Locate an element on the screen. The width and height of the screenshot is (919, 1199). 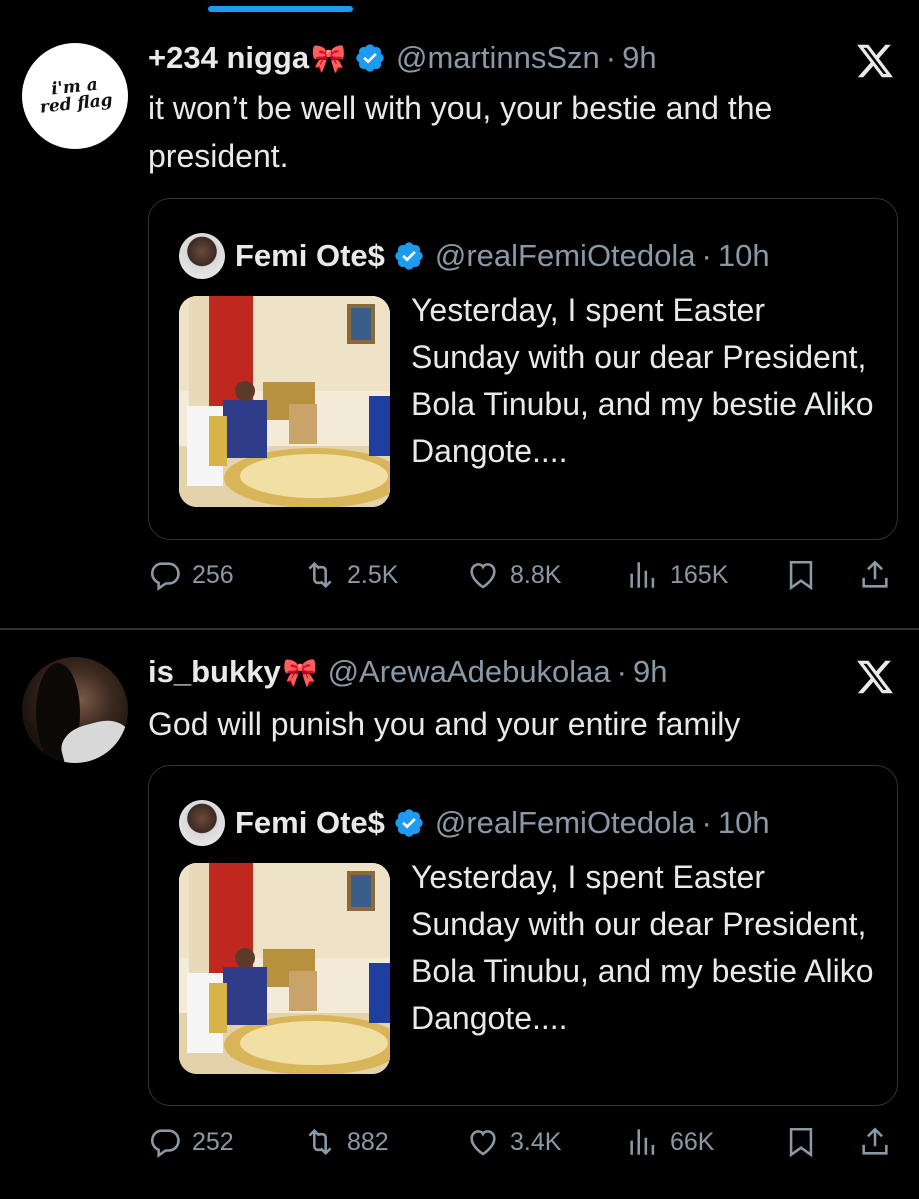
tweet-actions: 252 882 3.4K 66K is located at coordinates (523, 1145).